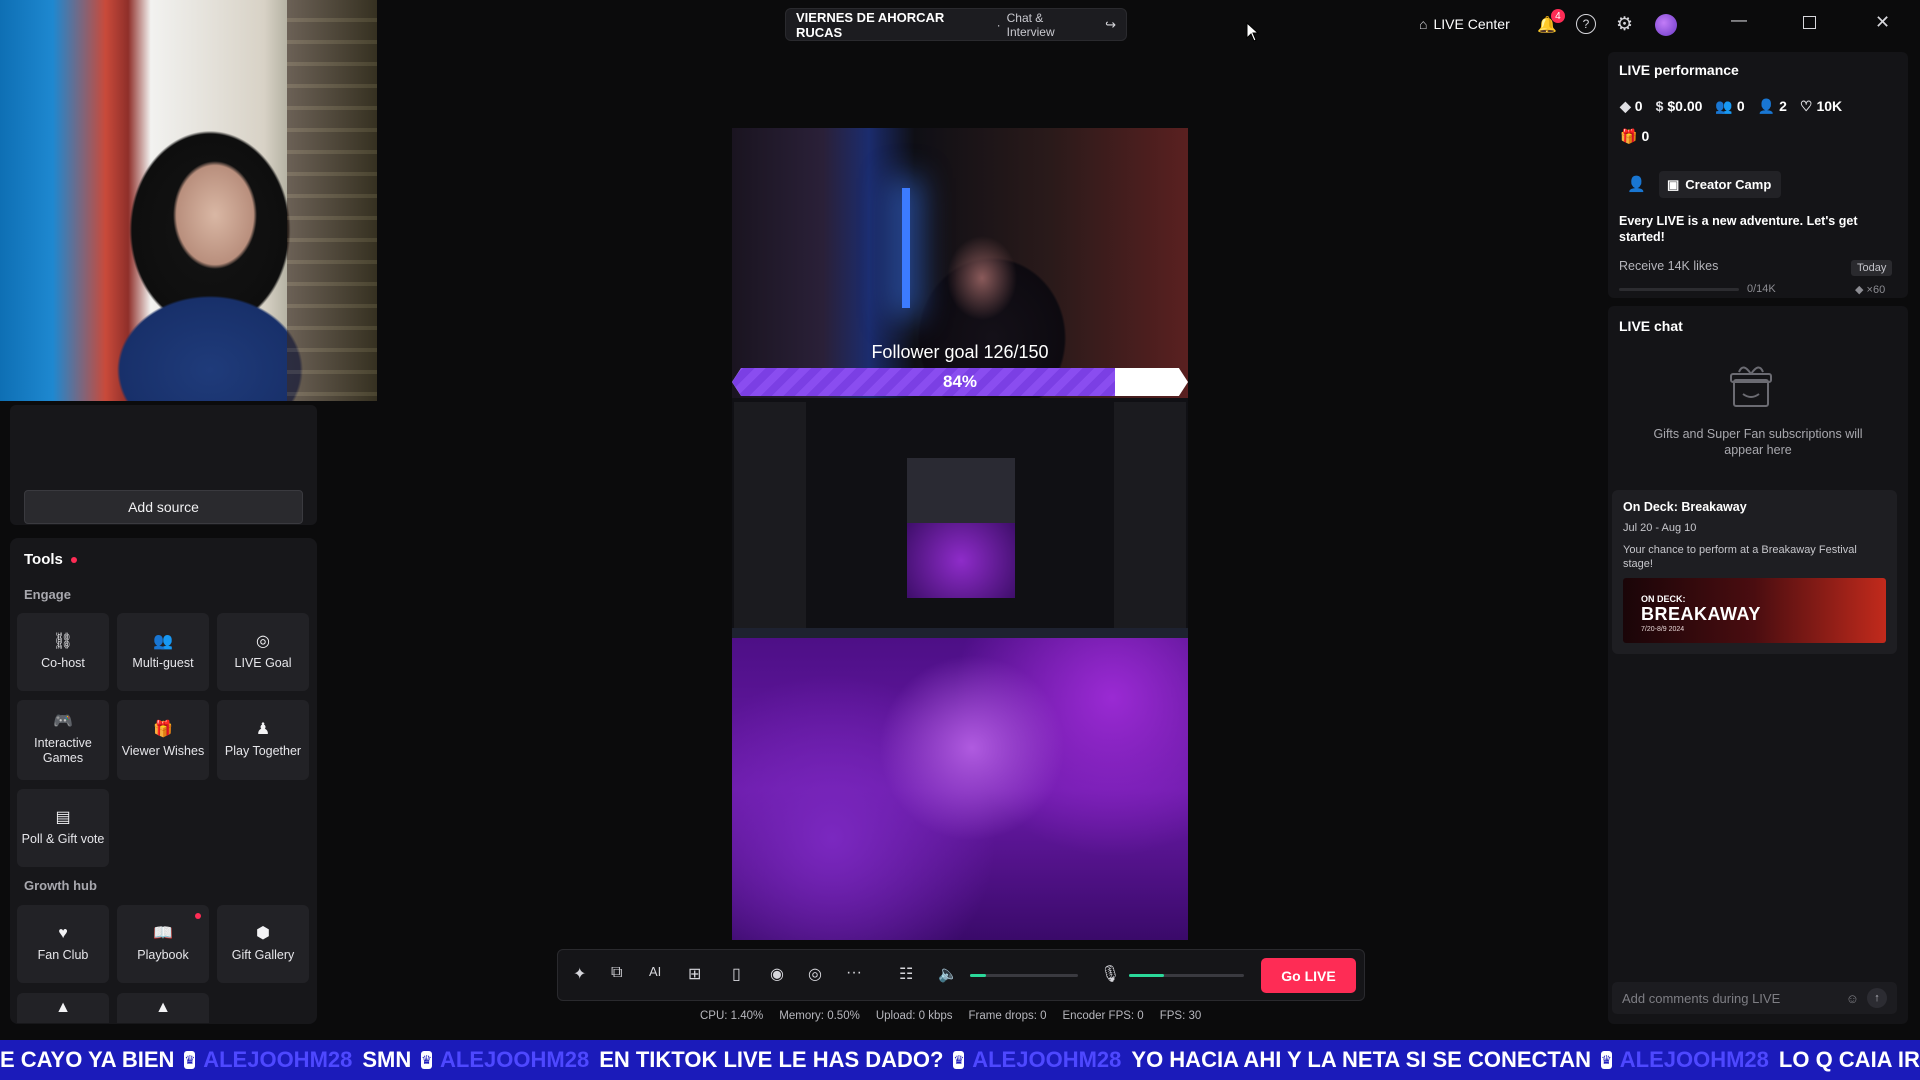 Image resolution: width=1920 pixels, height=1080 pixels. I want to click on heart-icon: ♥, so click(63, 933).